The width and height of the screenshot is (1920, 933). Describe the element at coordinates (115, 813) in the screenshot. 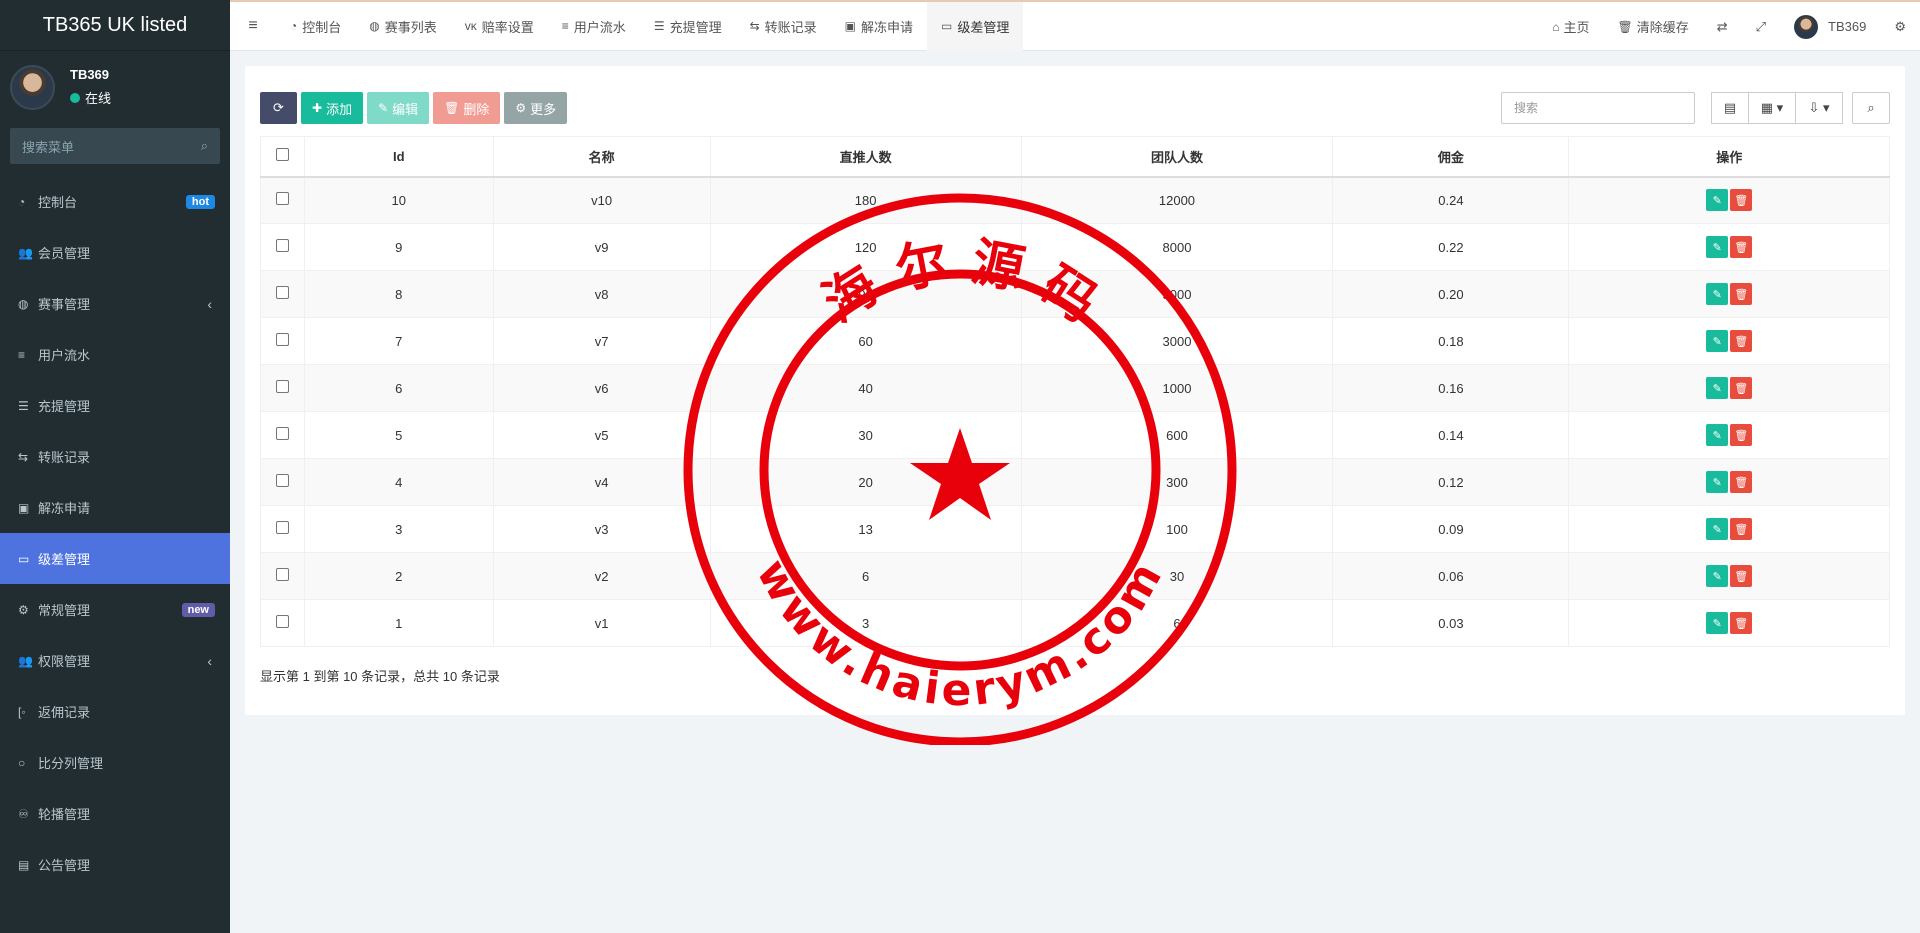

I see `sidebar-item-12: ♾ 轮播管理` at that location.